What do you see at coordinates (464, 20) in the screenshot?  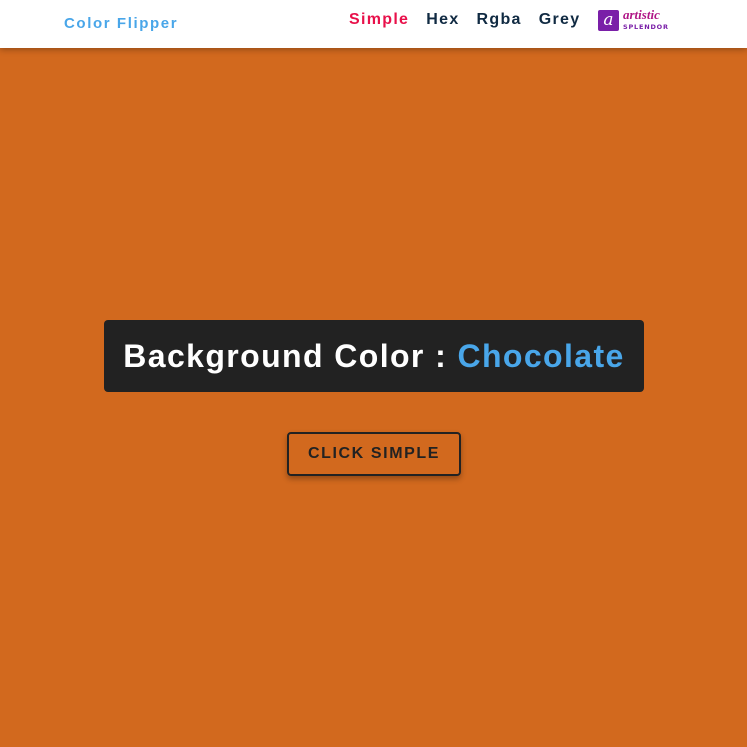 I see `nav-links: Simple Hex Rgba Grey` at bounding box center [464, 20].